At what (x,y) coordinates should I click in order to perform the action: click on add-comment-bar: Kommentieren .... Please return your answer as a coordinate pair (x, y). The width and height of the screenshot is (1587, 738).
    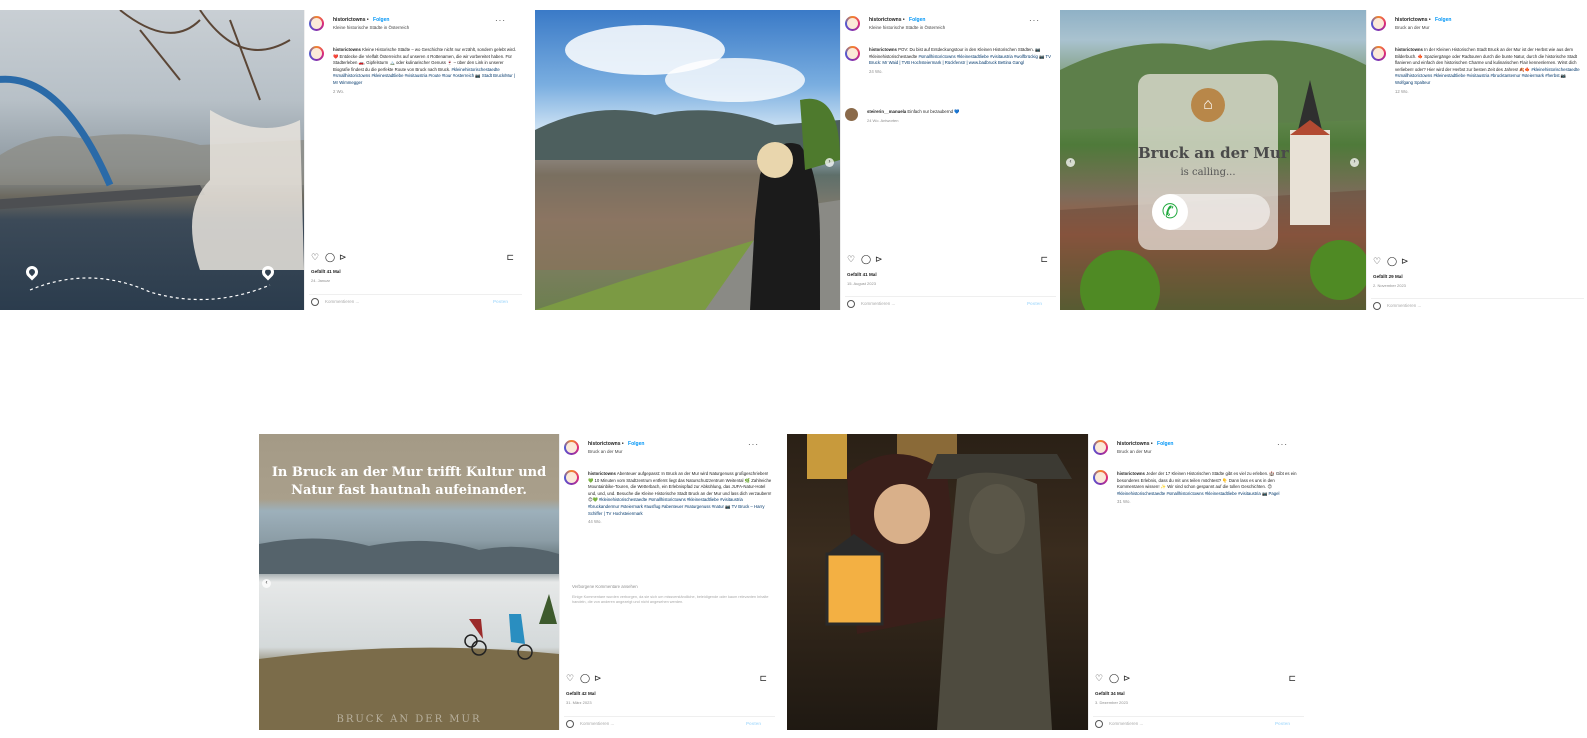
    Looking at the image, I should click on (1477, 304).